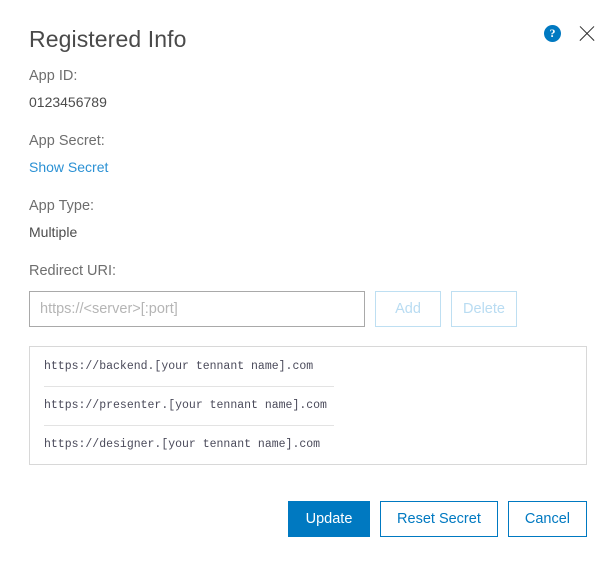 This screenshot has width=616, height=573. Describe the element at coordinates (308, 366) in the screenshot. I see `list-item: https://backend.[your tennant name].com` at that location.